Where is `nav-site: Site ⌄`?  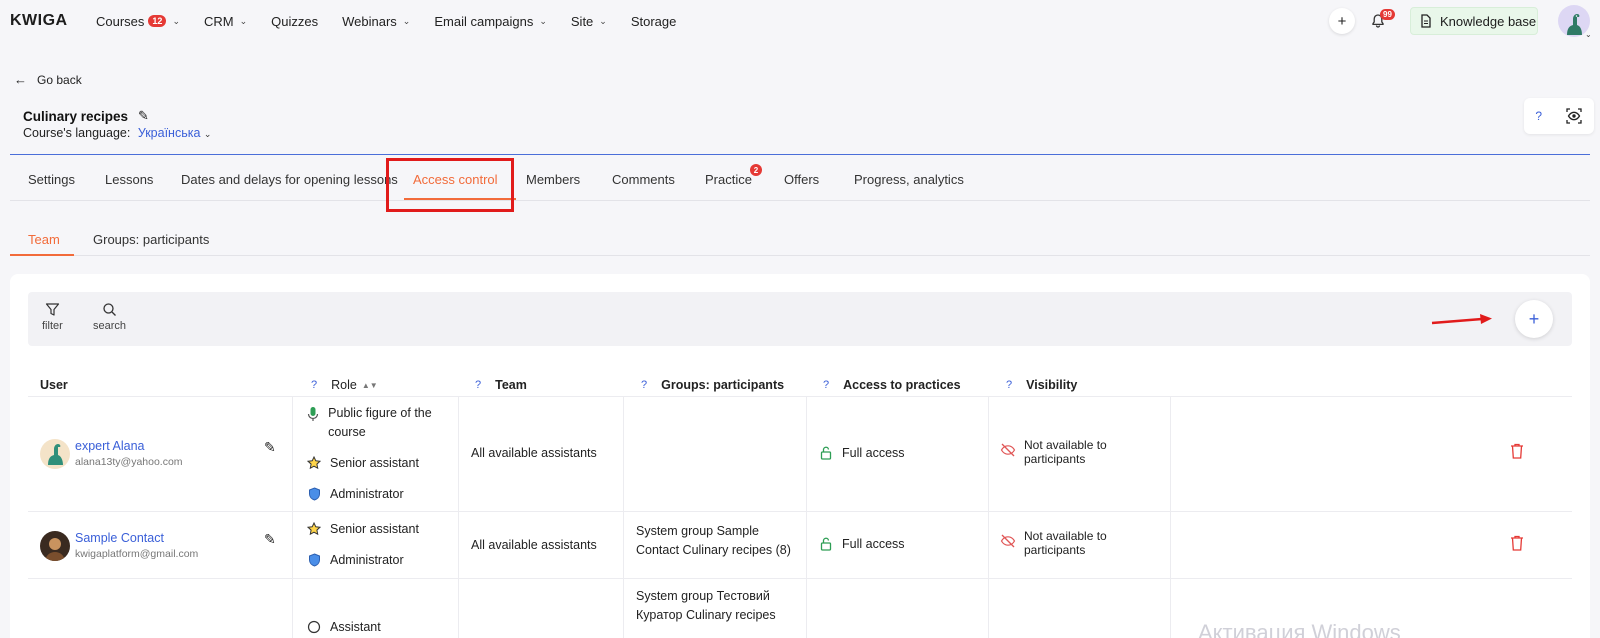 nav-site: Site ⌄ is located at coordinates (589, 21).